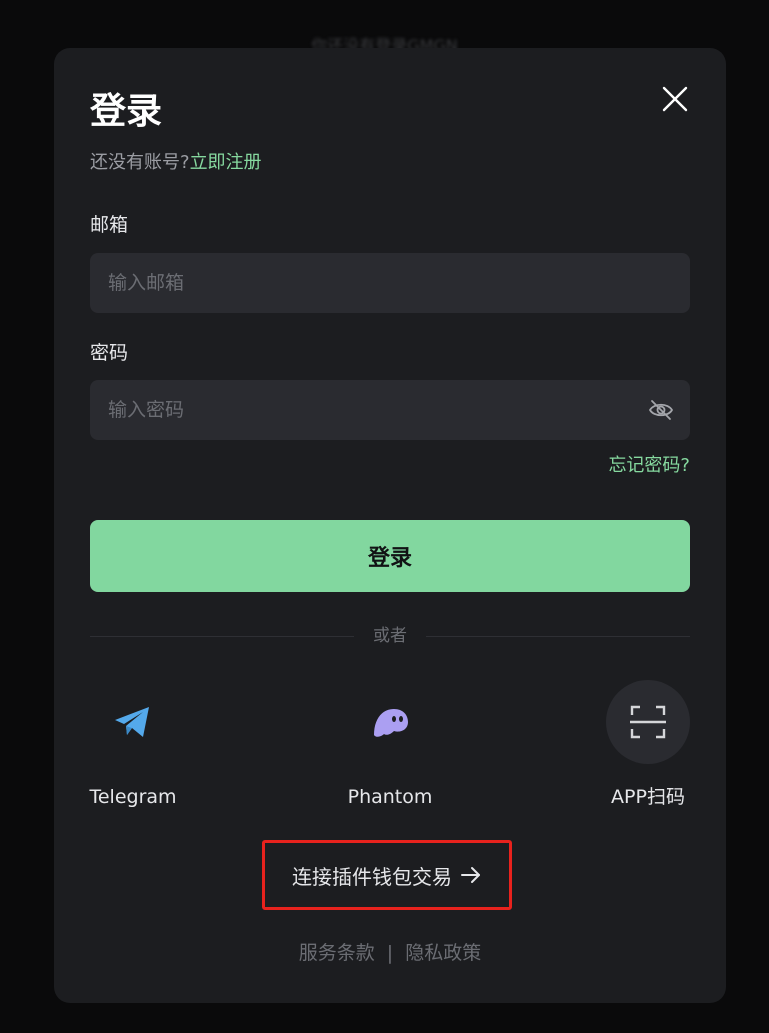  I want to click on close-icon, so click(675, 99).